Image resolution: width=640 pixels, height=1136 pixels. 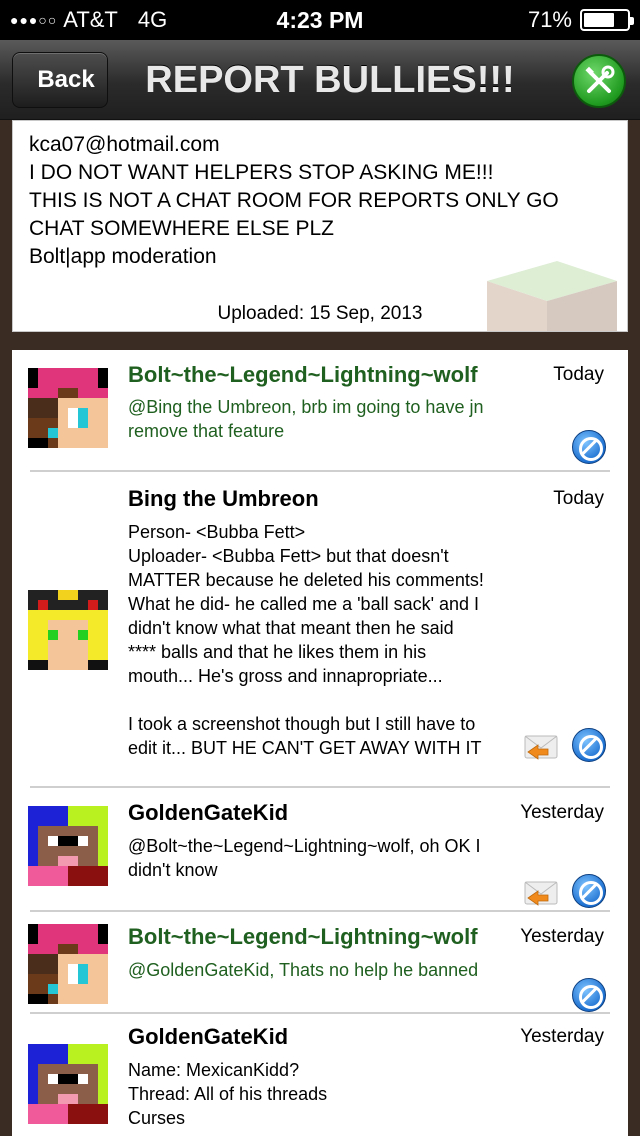 I want to click on uploaded-date: Uploaded: 15 Sep, 2013, so click(x=320, y=313).